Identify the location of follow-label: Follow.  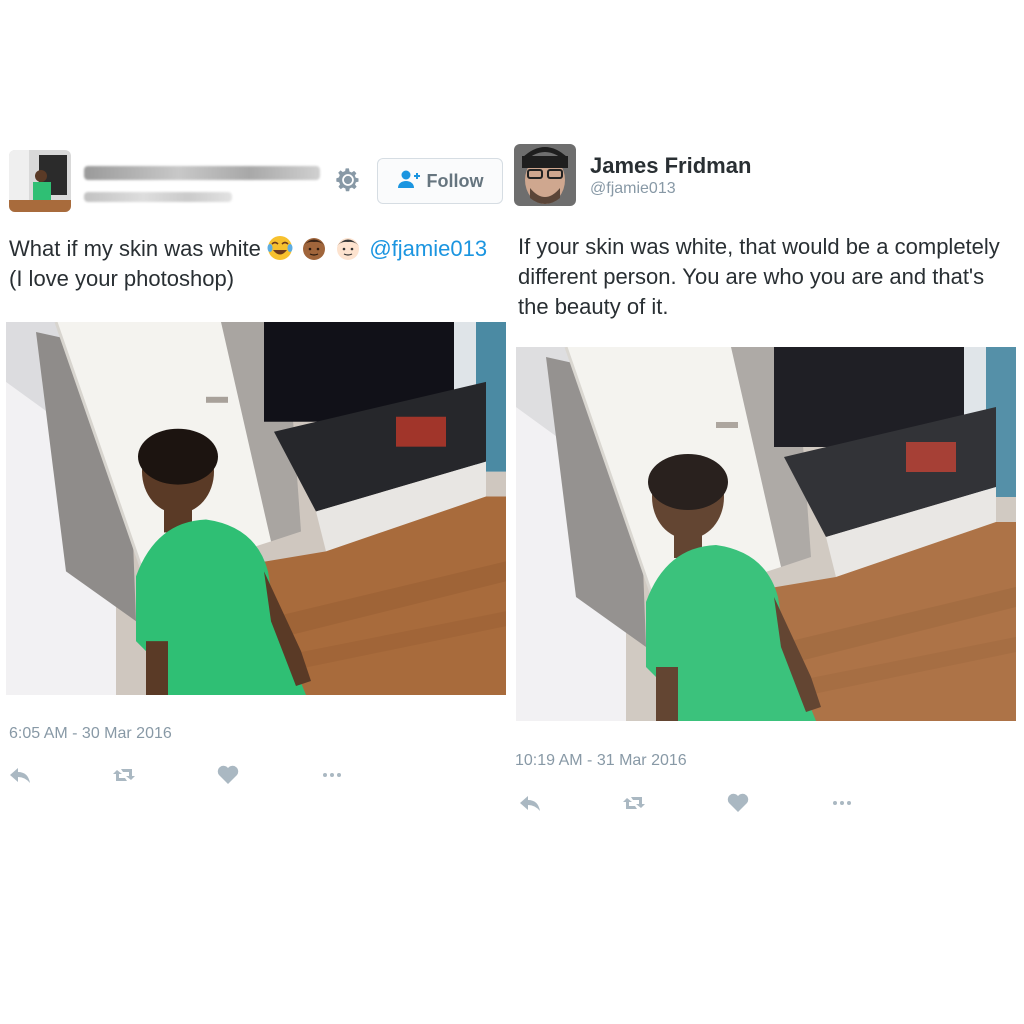
(455, 180).